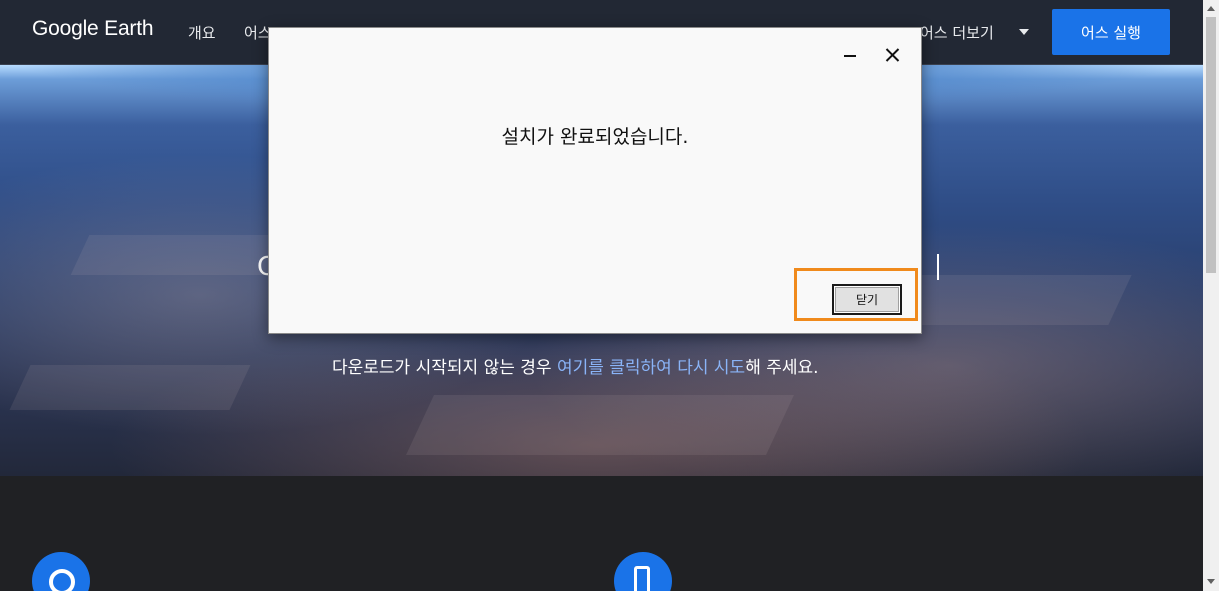  I want to click on scroll-up-icon, so click(1211, 8).